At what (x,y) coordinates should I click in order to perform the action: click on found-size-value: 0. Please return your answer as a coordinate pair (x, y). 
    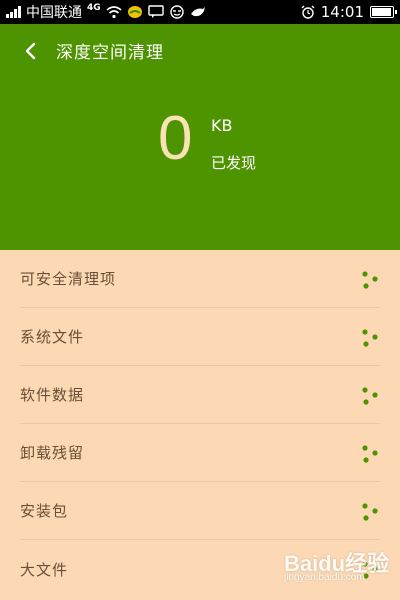
    Looking at the image, I should click on (175, 138).